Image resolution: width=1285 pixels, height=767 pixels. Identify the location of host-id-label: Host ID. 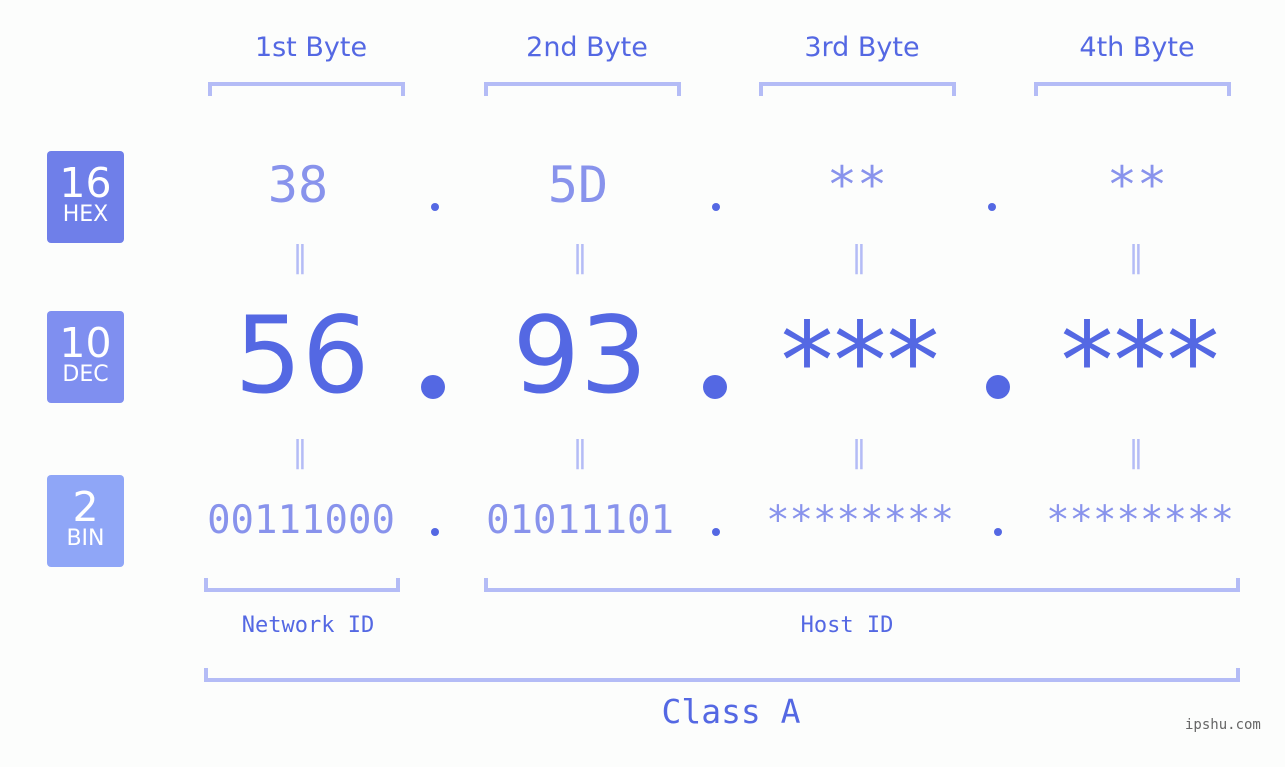
(847, 625).